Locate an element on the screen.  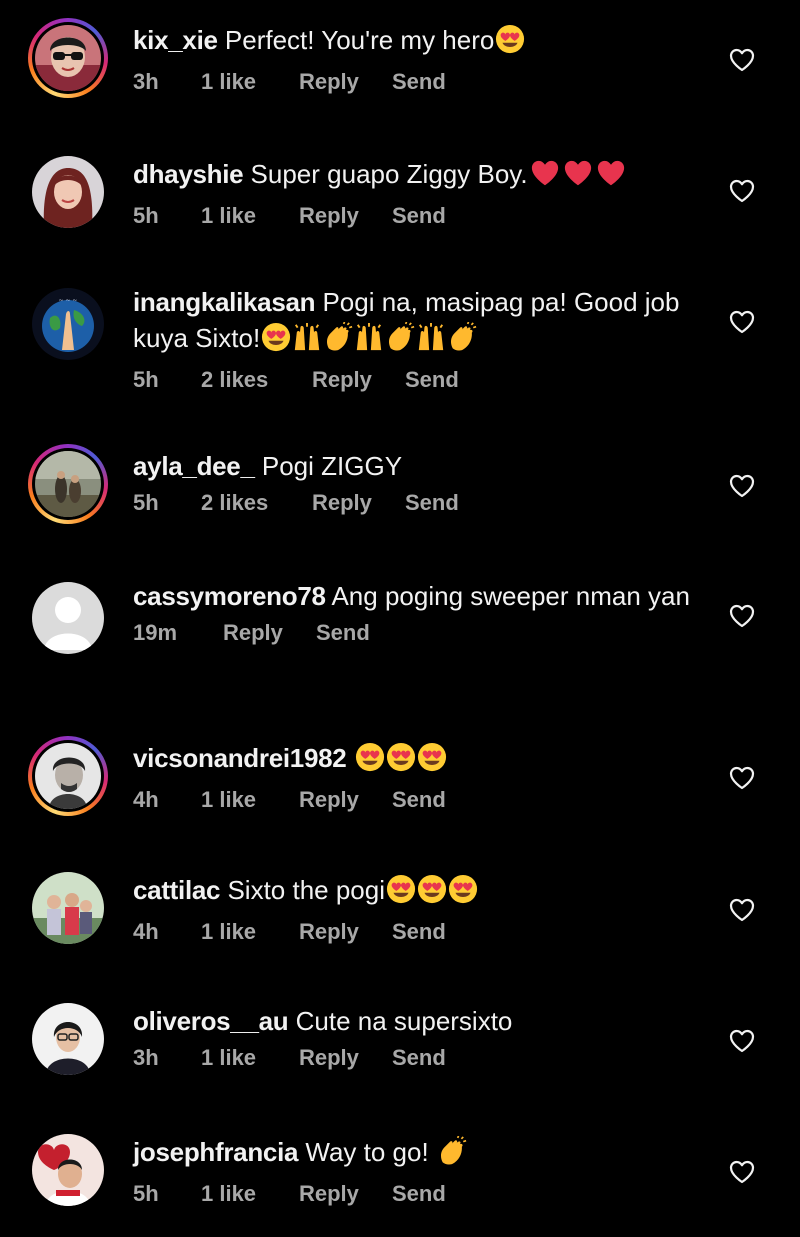
avatar: ~ ~ ~ is located at coordinates (68, 324).